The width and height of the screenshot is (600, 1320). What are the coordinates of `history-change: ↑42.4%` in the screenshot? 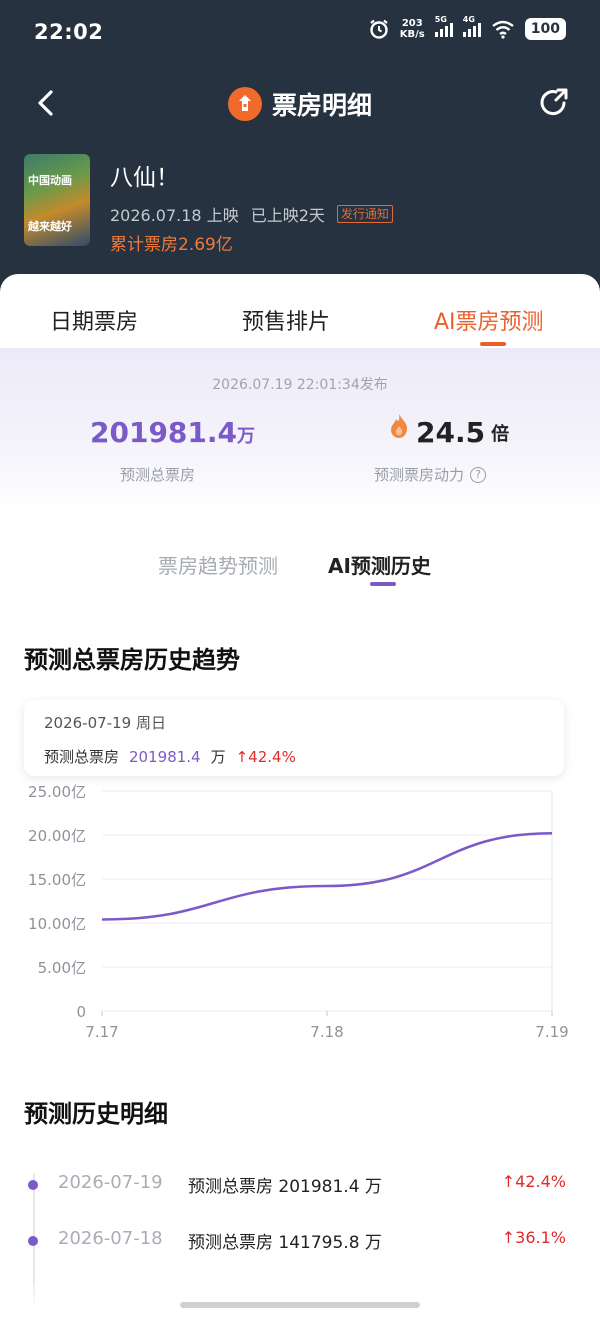 It's located at (533, 1181).